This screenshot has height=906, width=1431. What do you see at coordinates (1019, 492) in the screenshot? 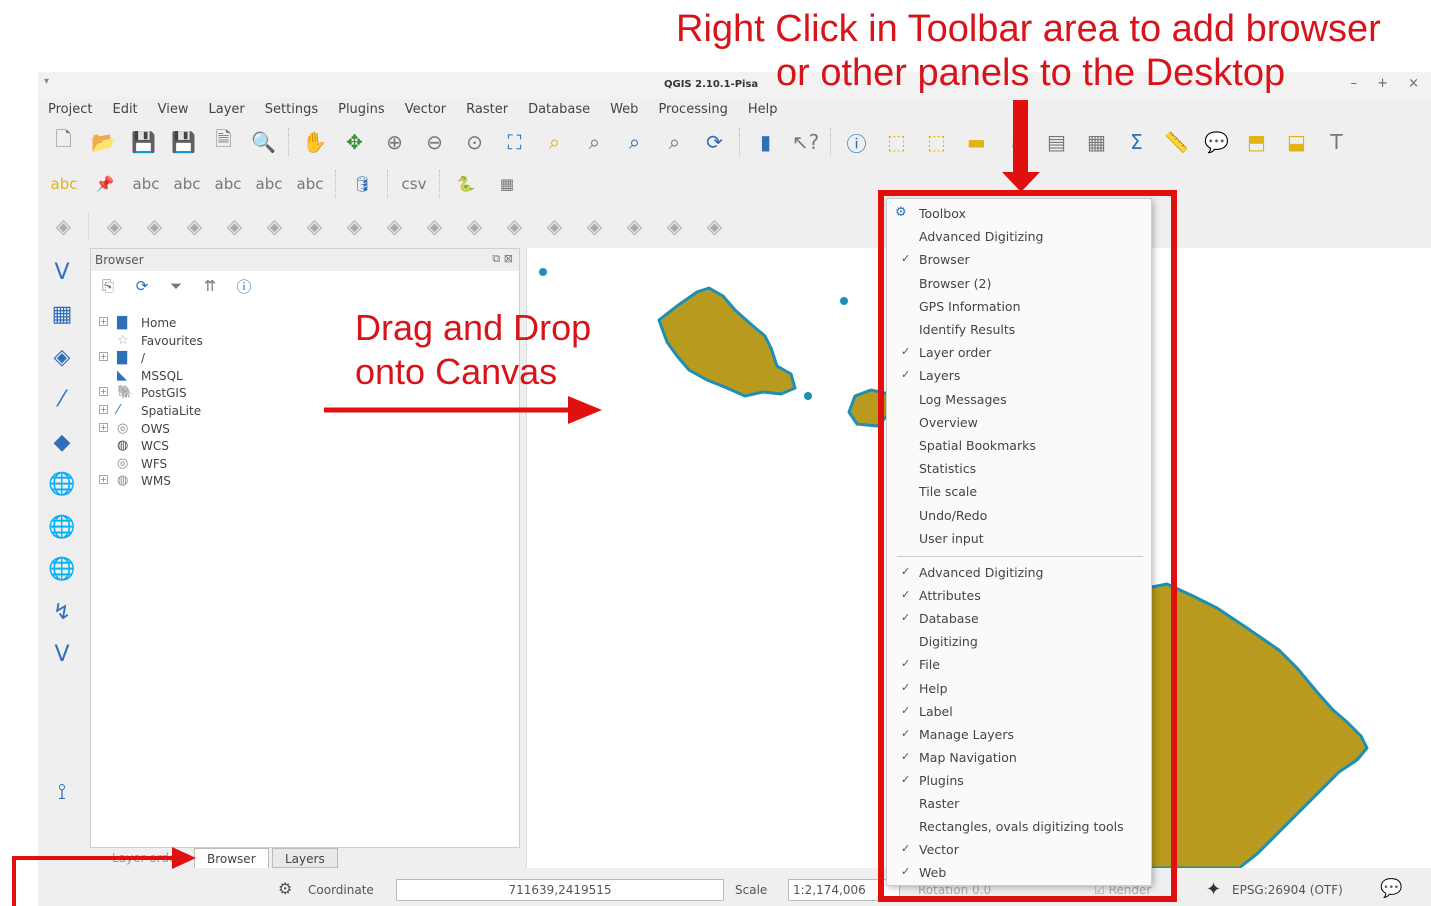
I see `menu-item-tile-scale: Tile scale` at bounding box center [1019, 492].